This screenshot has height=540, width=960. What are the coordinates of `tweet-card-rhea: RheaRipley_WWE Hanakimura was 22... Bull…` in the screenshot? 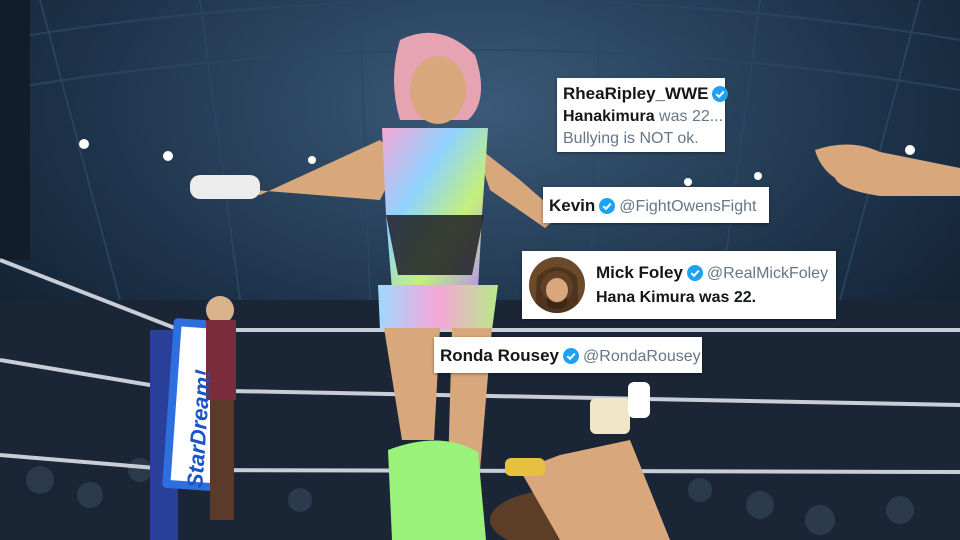 It's located at (643, 115).